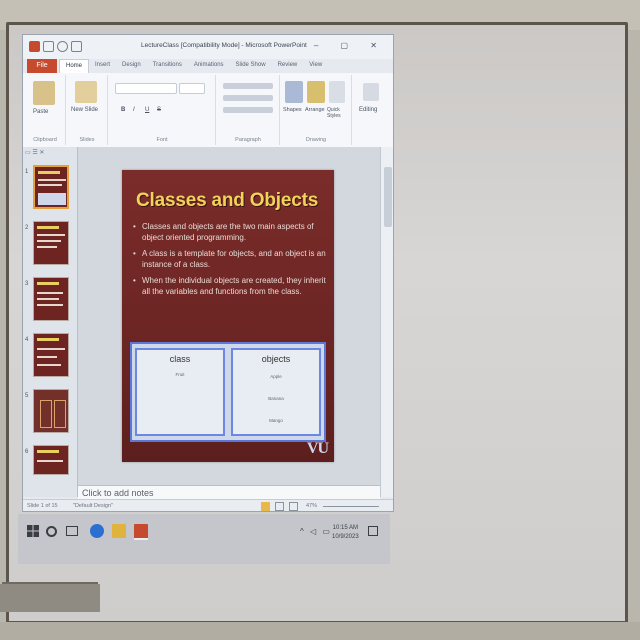  Describe the element at coordinates (34, 46) in the screenshot. I see `powerpoint-logo-icon` at that location.